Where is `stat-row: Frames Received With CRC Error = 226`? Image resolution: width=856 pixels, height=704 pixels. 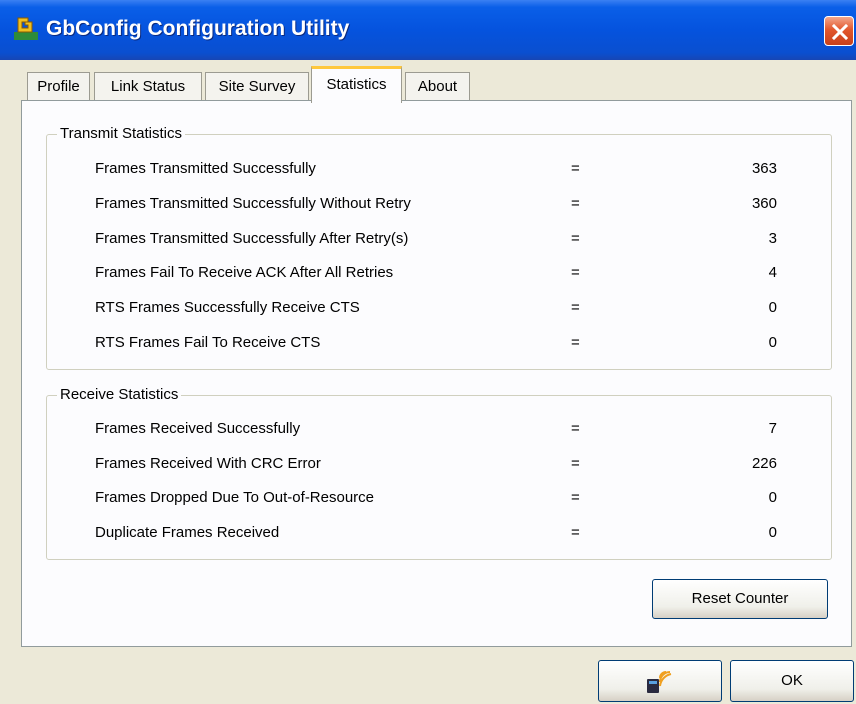 stat-row: Frames Received With CRC Error = 226 is located at coordinates (439, 465).